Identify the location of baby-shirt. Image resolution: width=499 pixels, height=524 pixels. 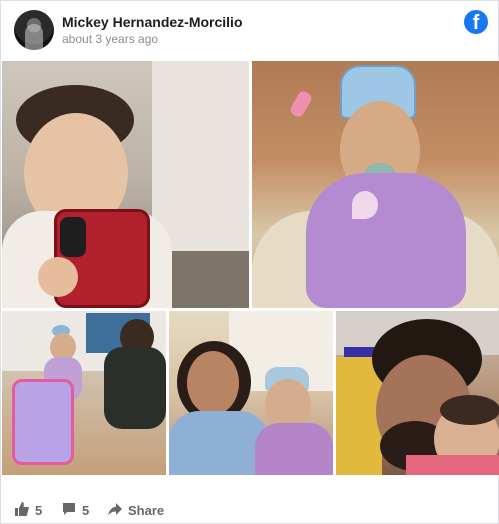
(452, 465).